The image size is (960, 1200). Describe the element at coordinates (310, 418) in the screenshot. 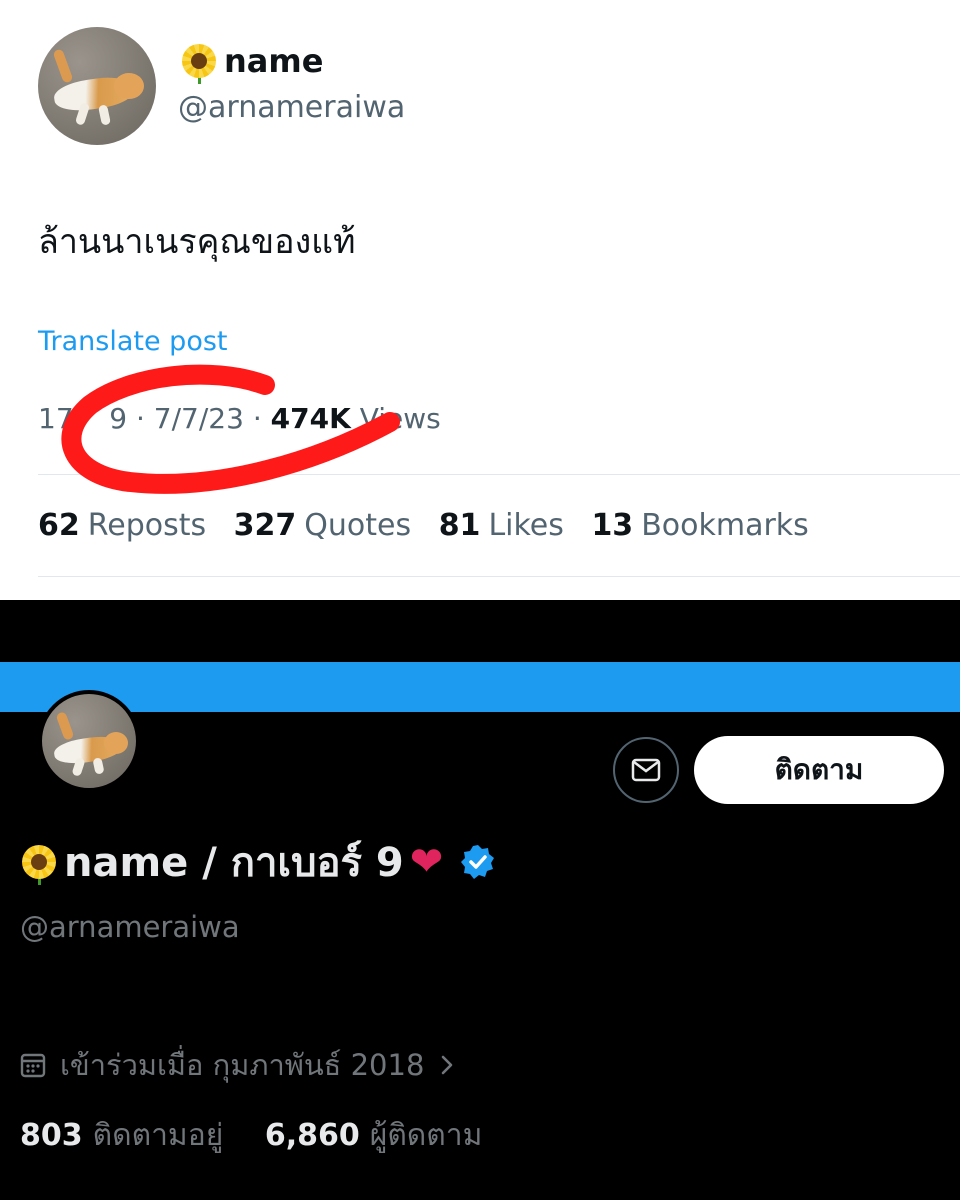

I see `views-count: 474K` at that location.